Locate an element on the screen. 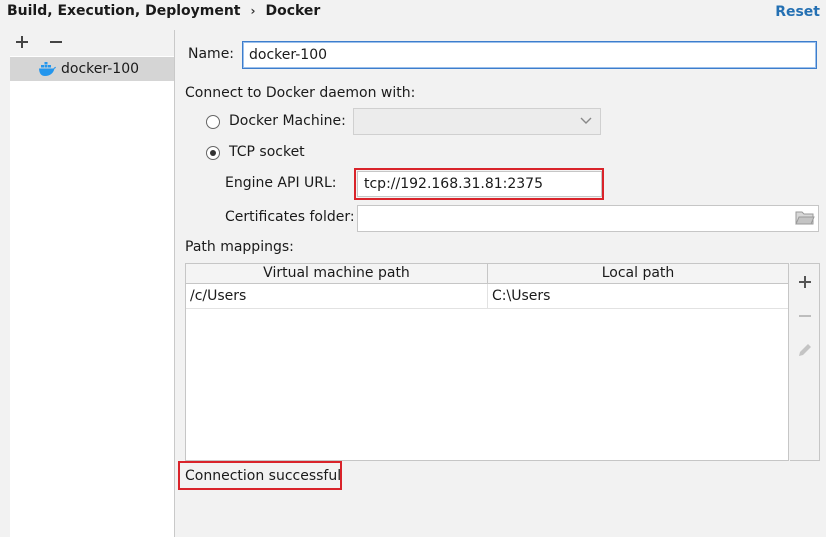  engine-api-url-field is located at coordinates (479, 184).